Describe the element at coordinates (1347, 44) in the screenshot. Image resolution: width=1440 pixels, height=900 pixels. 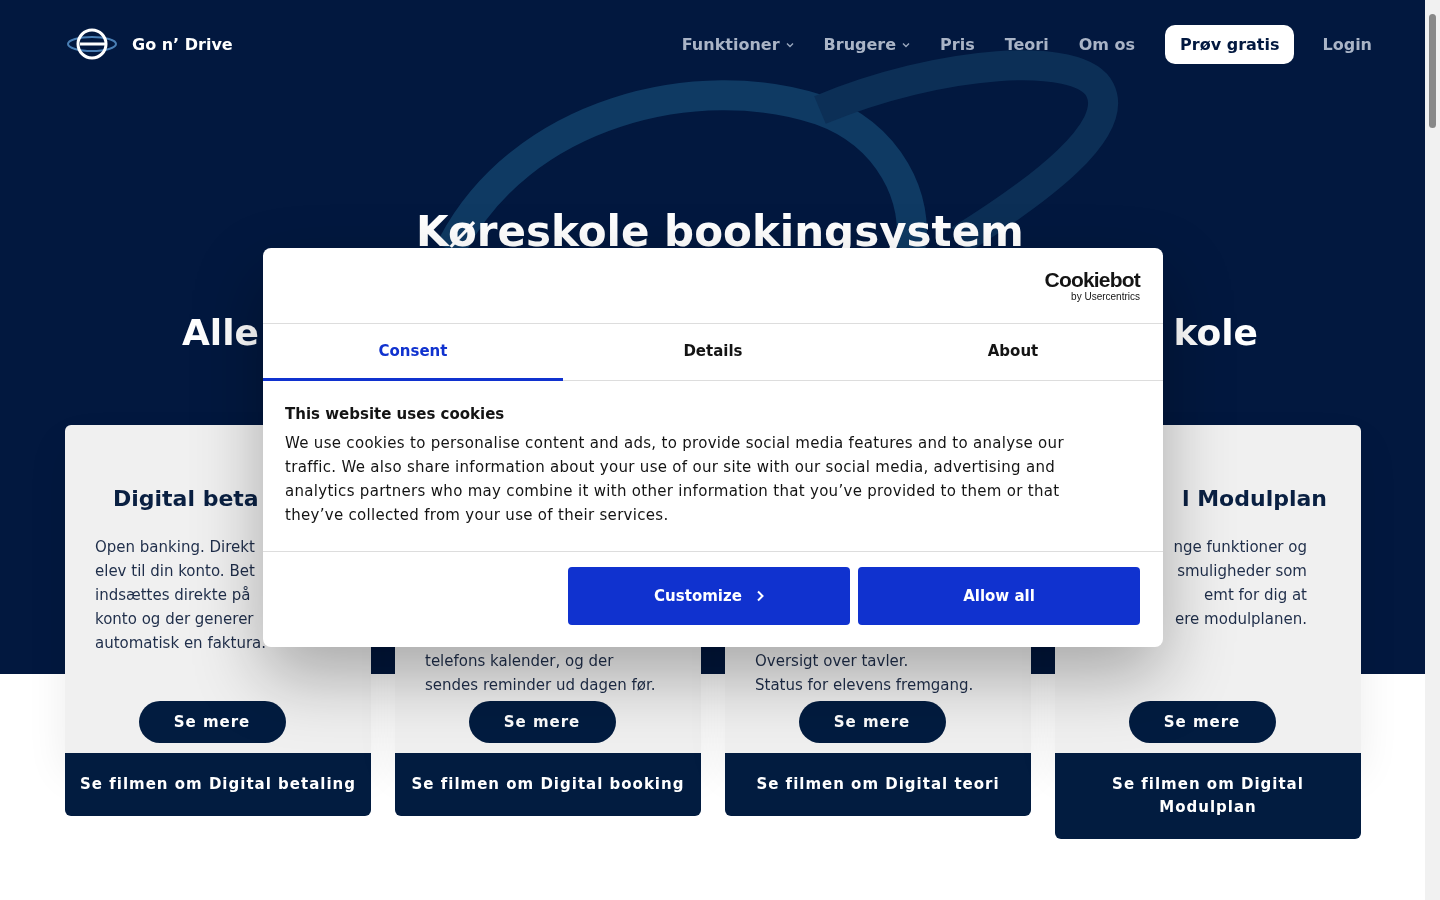
I see `login-link: Login` at that location.